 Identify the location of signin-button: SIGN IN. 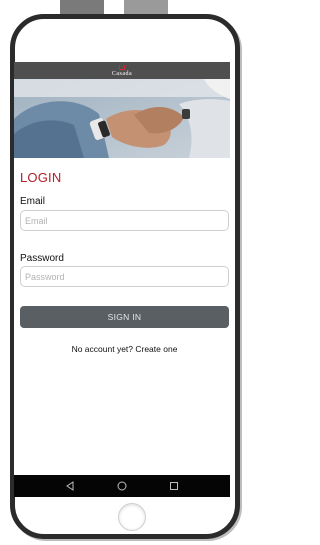
(124, 317).